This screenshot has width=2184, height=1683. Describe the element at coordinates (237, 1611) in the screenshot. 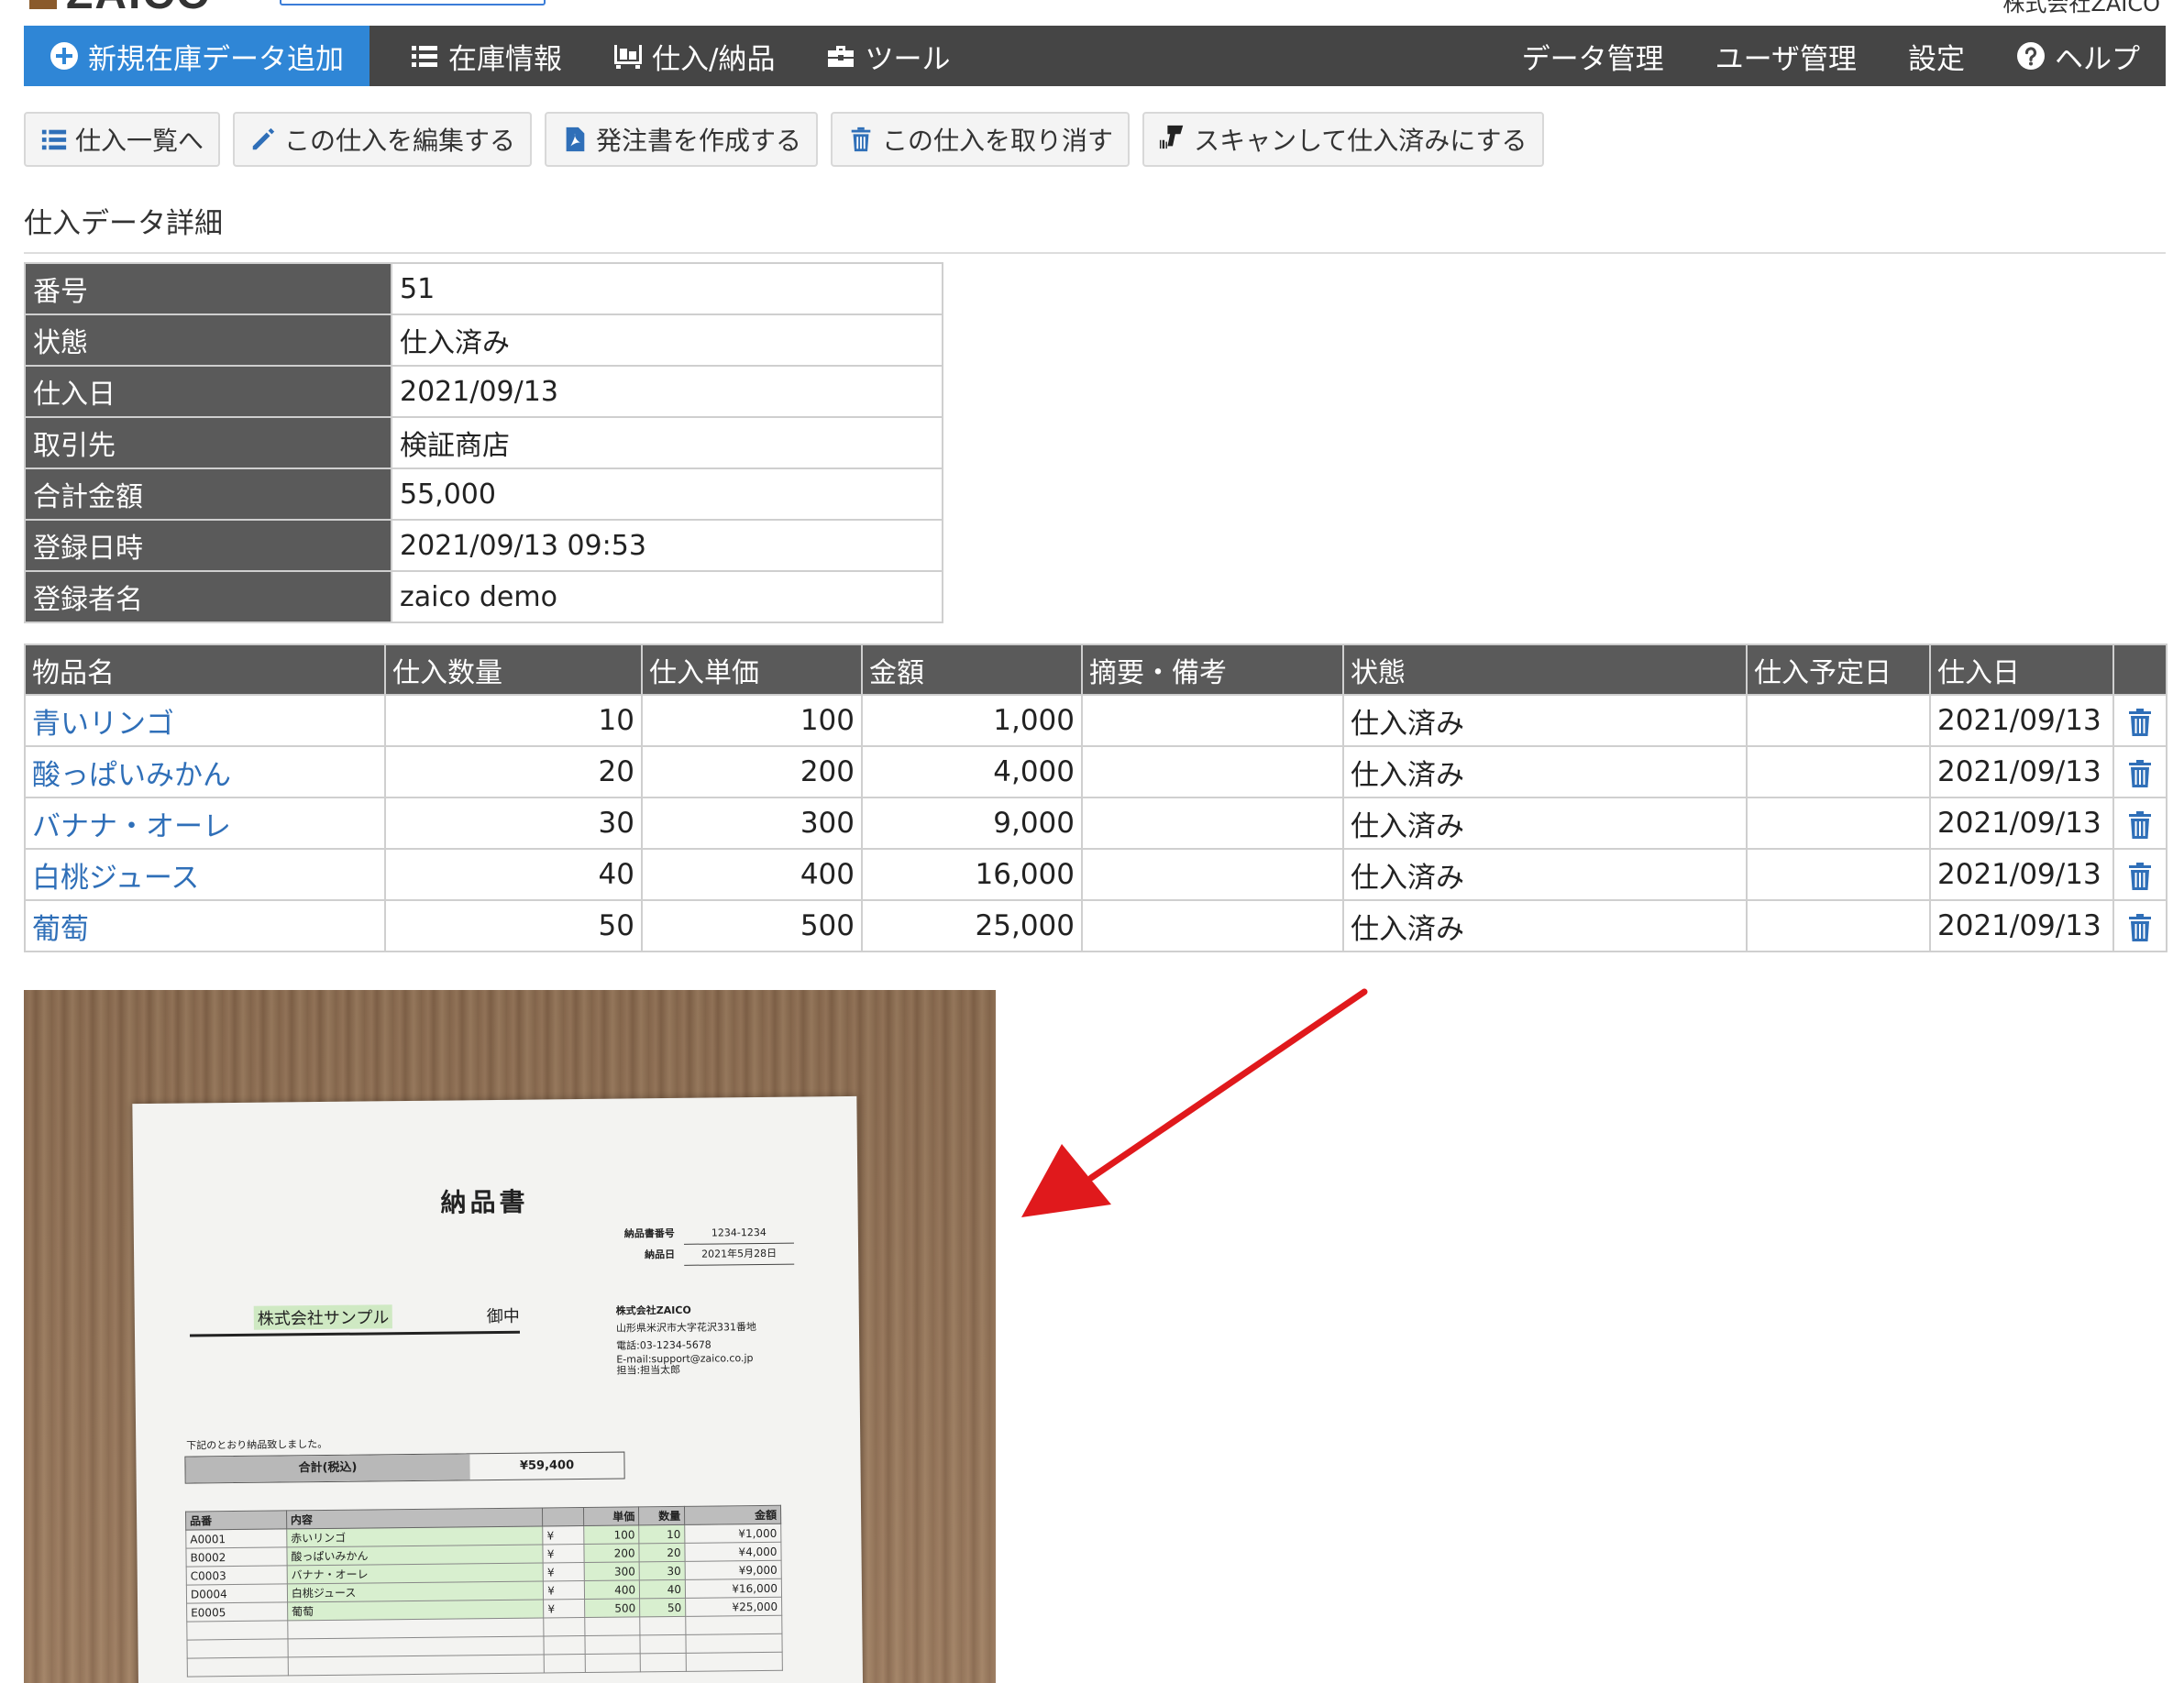

I see `slip-item-code: E0005` at that location.